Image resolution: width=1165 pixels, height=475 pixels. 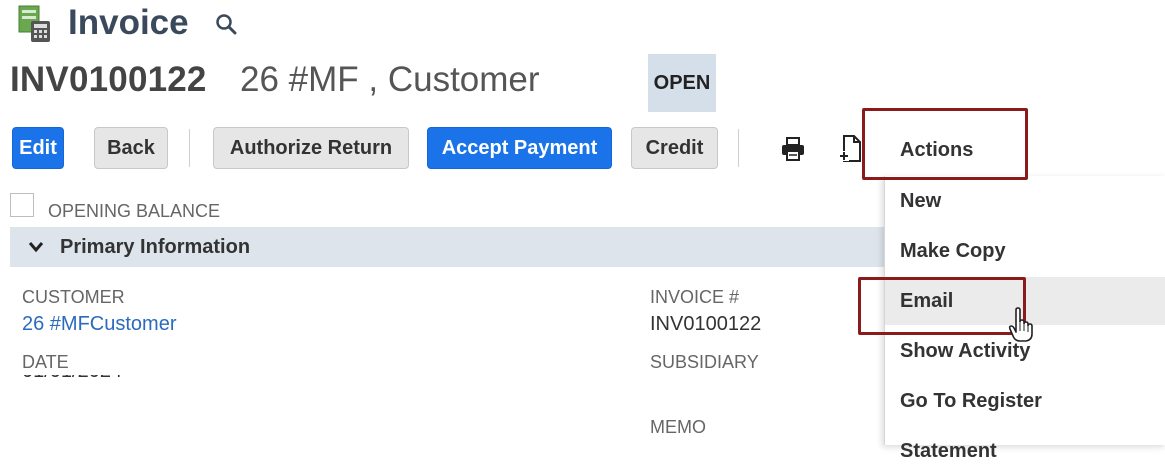 I want to click on back-button: Back, so click(x=131, y=148).